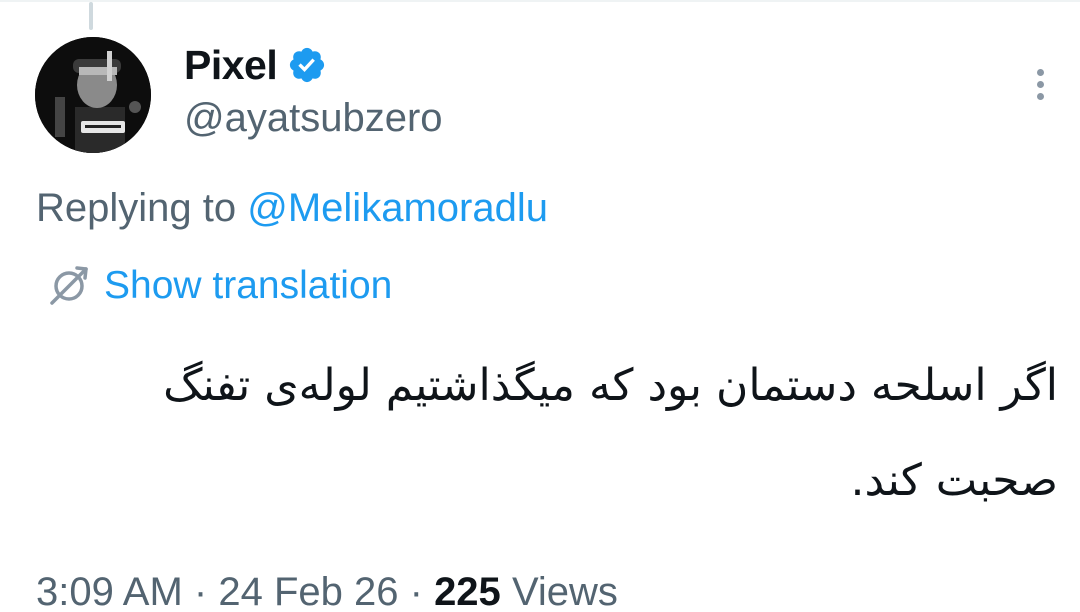  What do you see at coordinates (109, 591) in the screenshot?
I see `tweet-time: 3:09 AM` at bounding box center [109, 591].